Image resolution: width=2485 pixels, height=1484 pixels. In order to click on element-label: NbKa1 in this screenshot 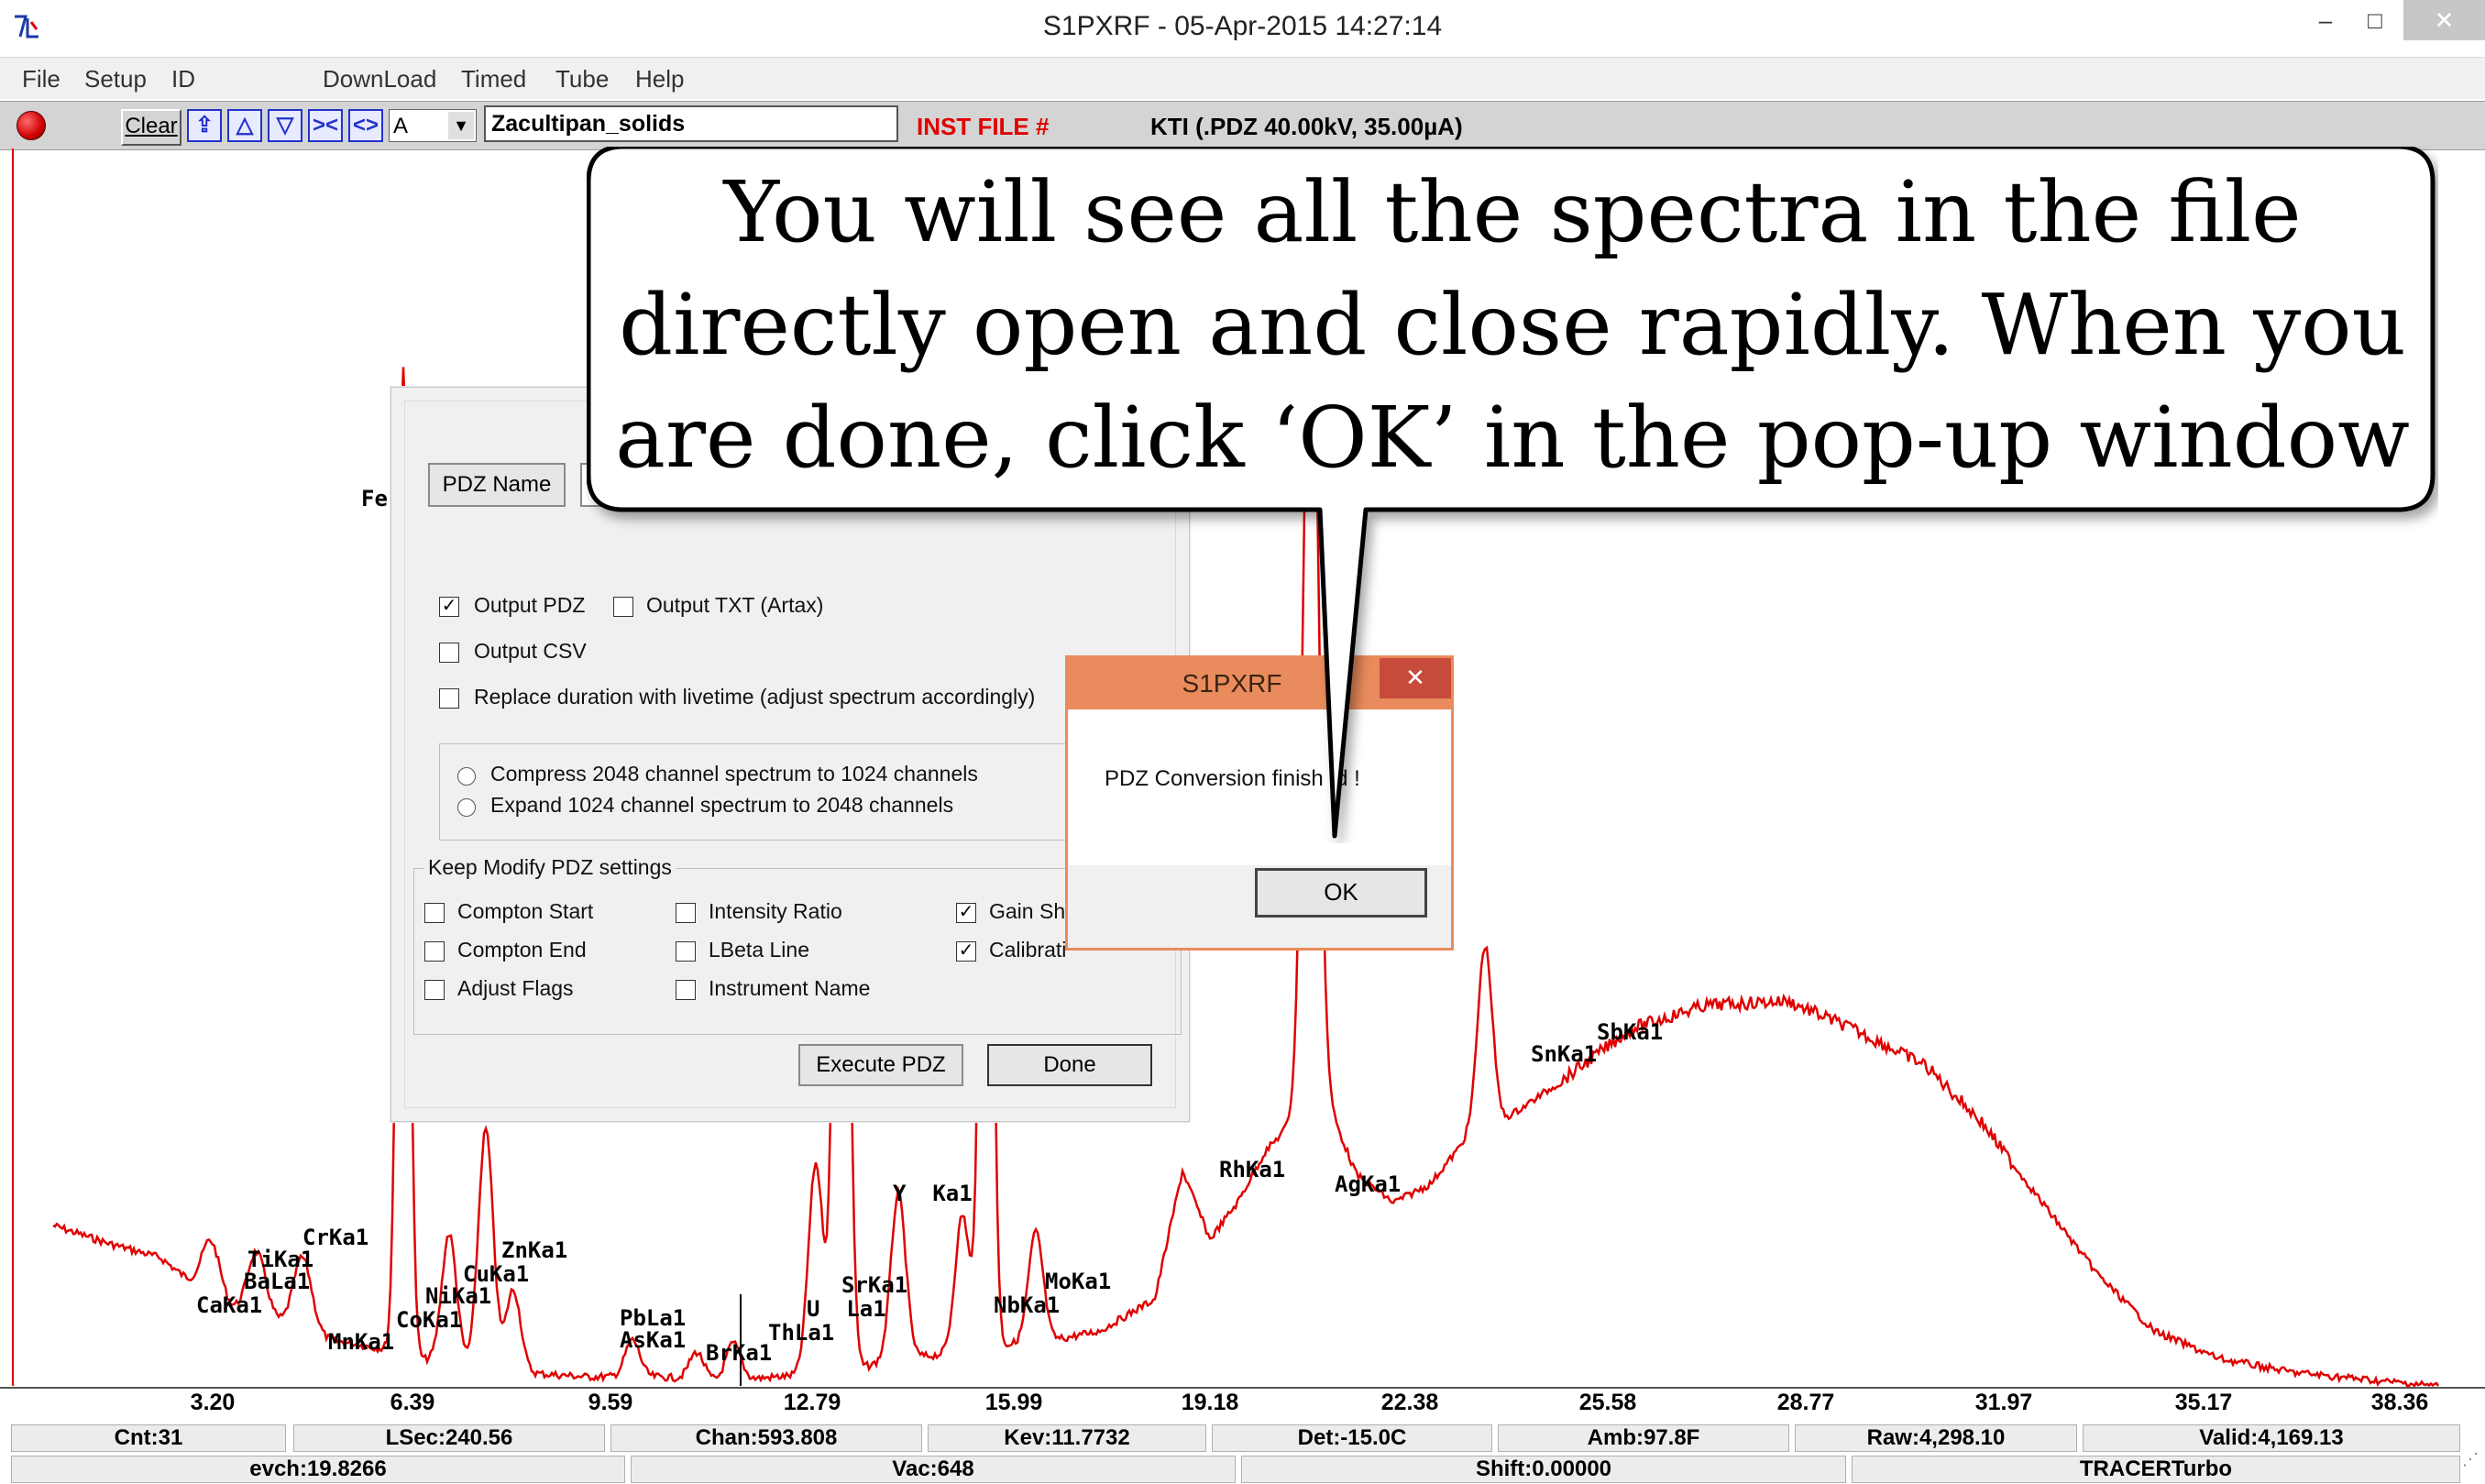, I will do `click(1027, 1305)`.